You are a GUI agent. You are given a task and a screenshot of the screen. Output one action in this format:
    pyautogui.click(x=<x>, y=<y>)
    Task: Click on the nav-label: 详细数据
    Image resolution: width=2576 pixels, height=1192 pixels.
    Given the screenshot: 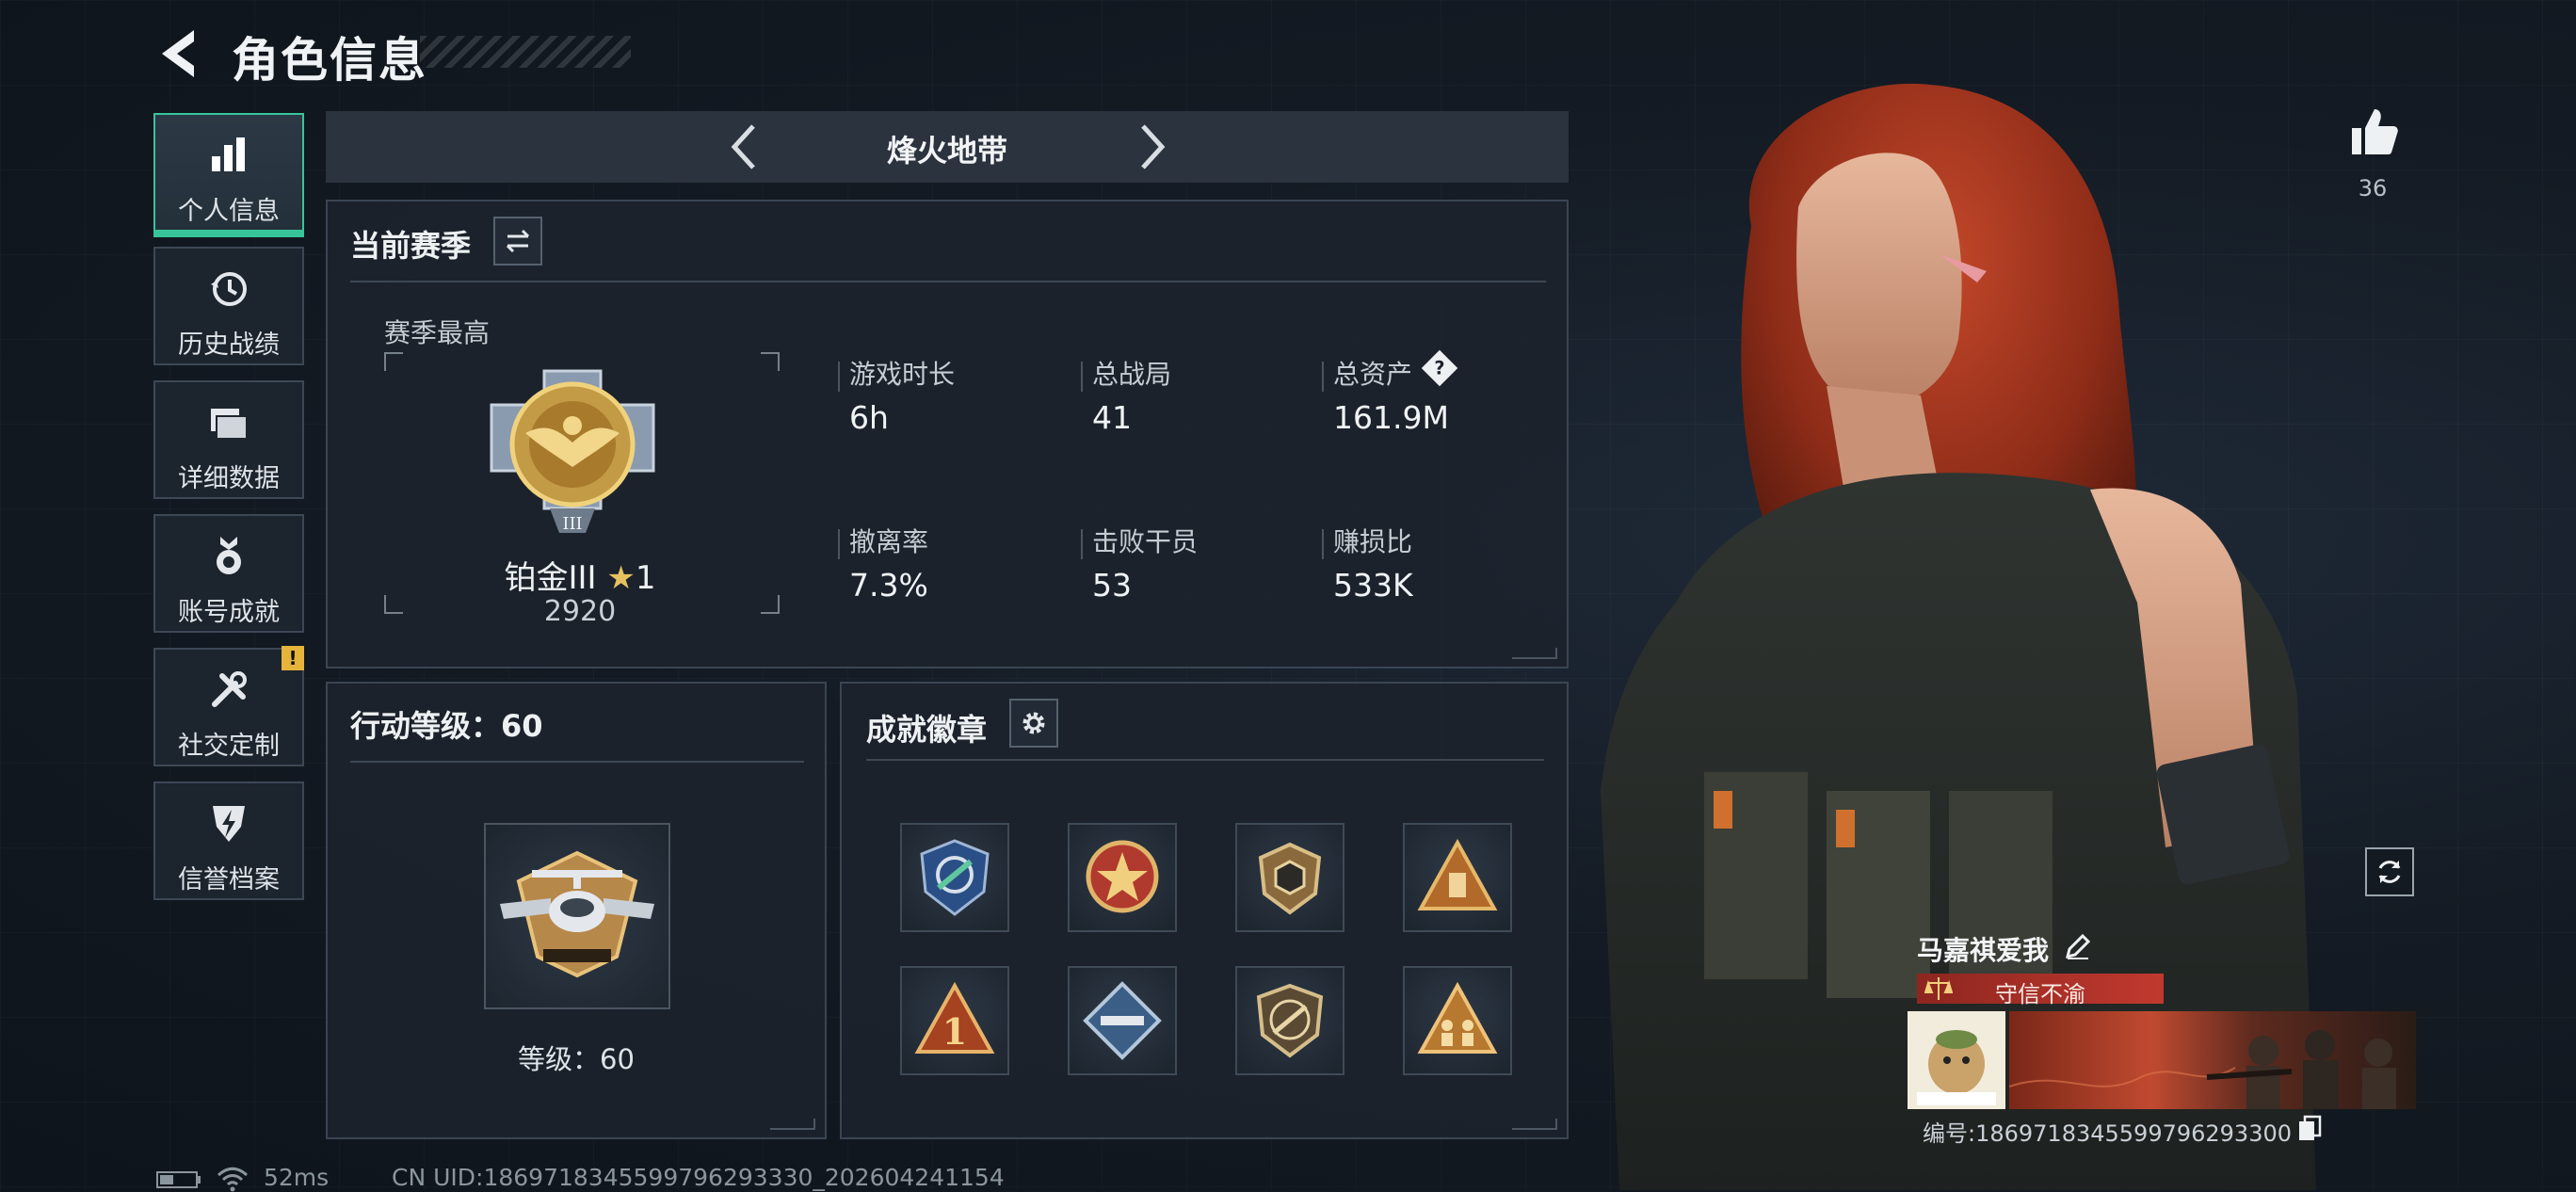 What is the action you would take?
    pyautogui.click(x=229, y=479)
    